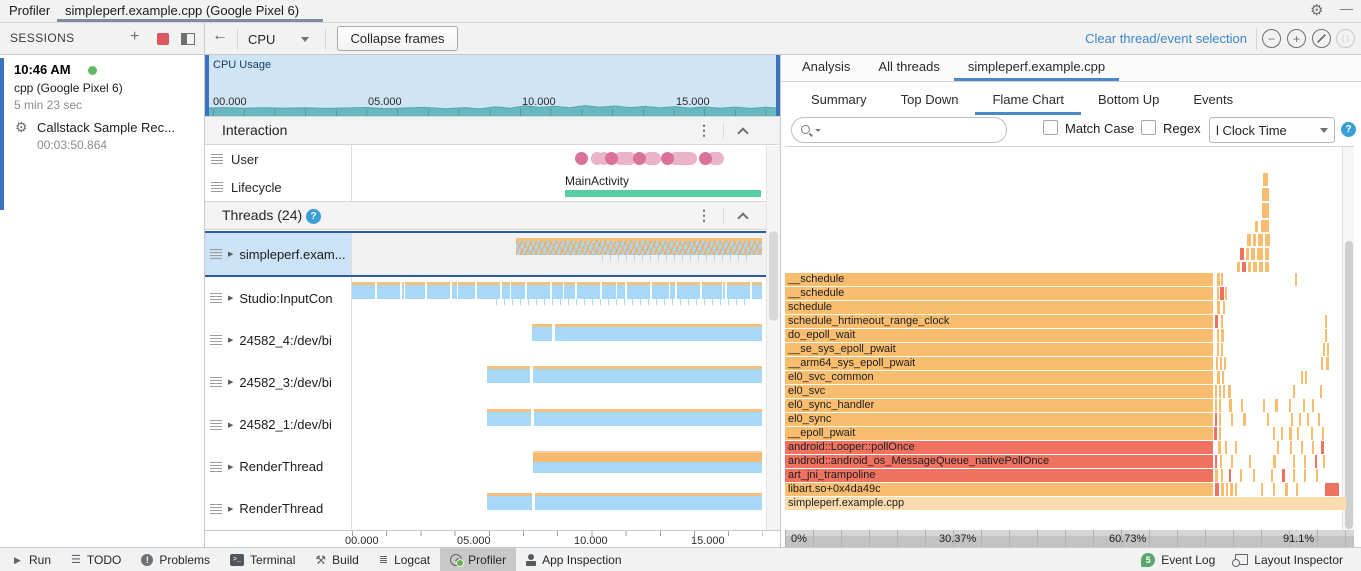 The height and width of the screenshot is (571, 1361). Describe the element at coordinates (404, 559) in the screenshot. I see `status-item-logcat: ≣ Logcat` at that location.